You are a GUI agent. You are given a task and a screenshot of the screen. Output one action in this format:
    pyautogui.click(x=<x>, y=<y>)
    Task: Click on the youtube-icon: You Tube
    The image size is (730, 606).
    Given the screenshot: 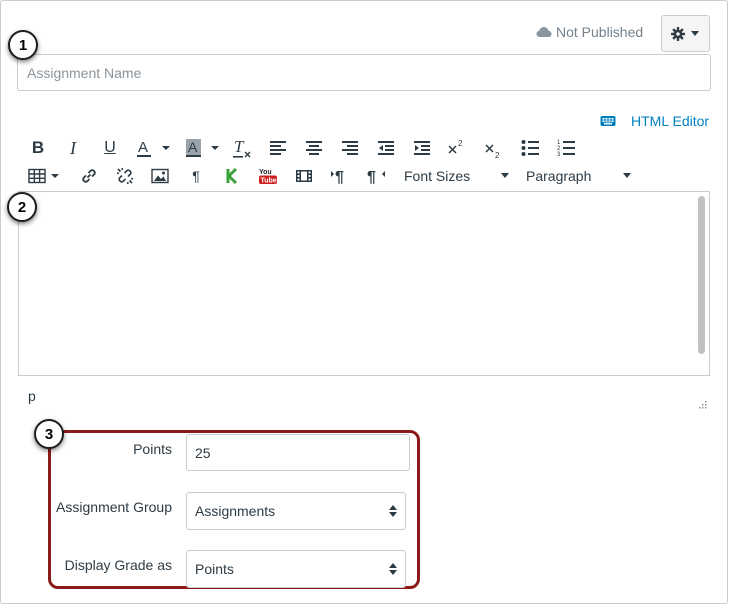 What is the action you would take?
    pyautogui.click(x=268, y=176)
    